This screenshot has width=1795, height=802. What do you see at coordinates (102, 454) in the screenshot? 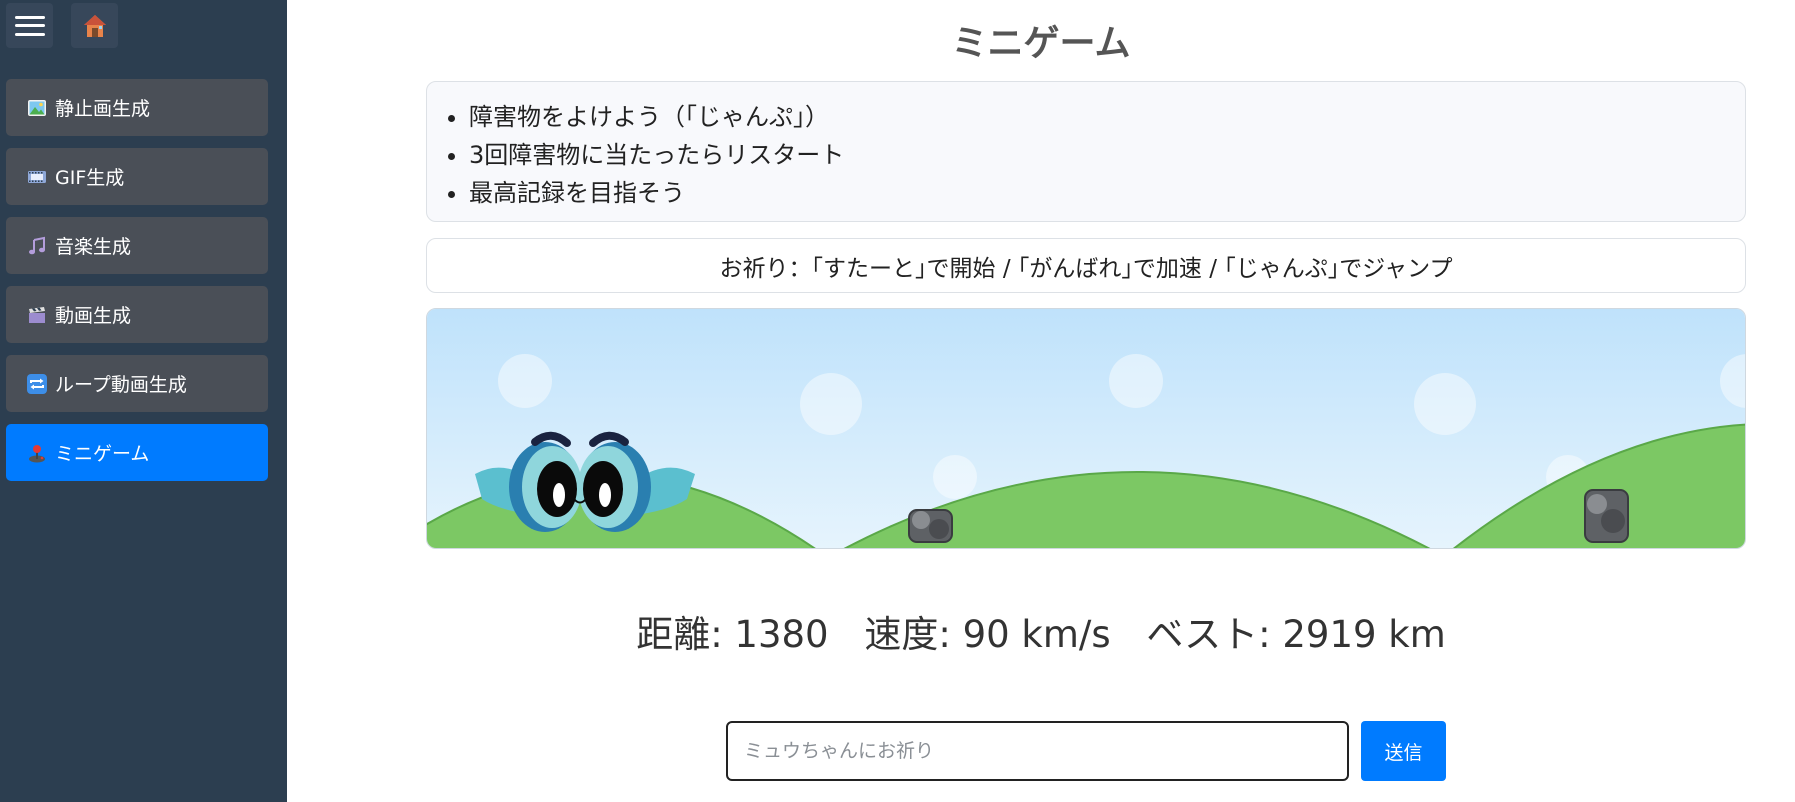
I see `sidebar-item-label: ミニゲーム` at bounding box center [102, 454].